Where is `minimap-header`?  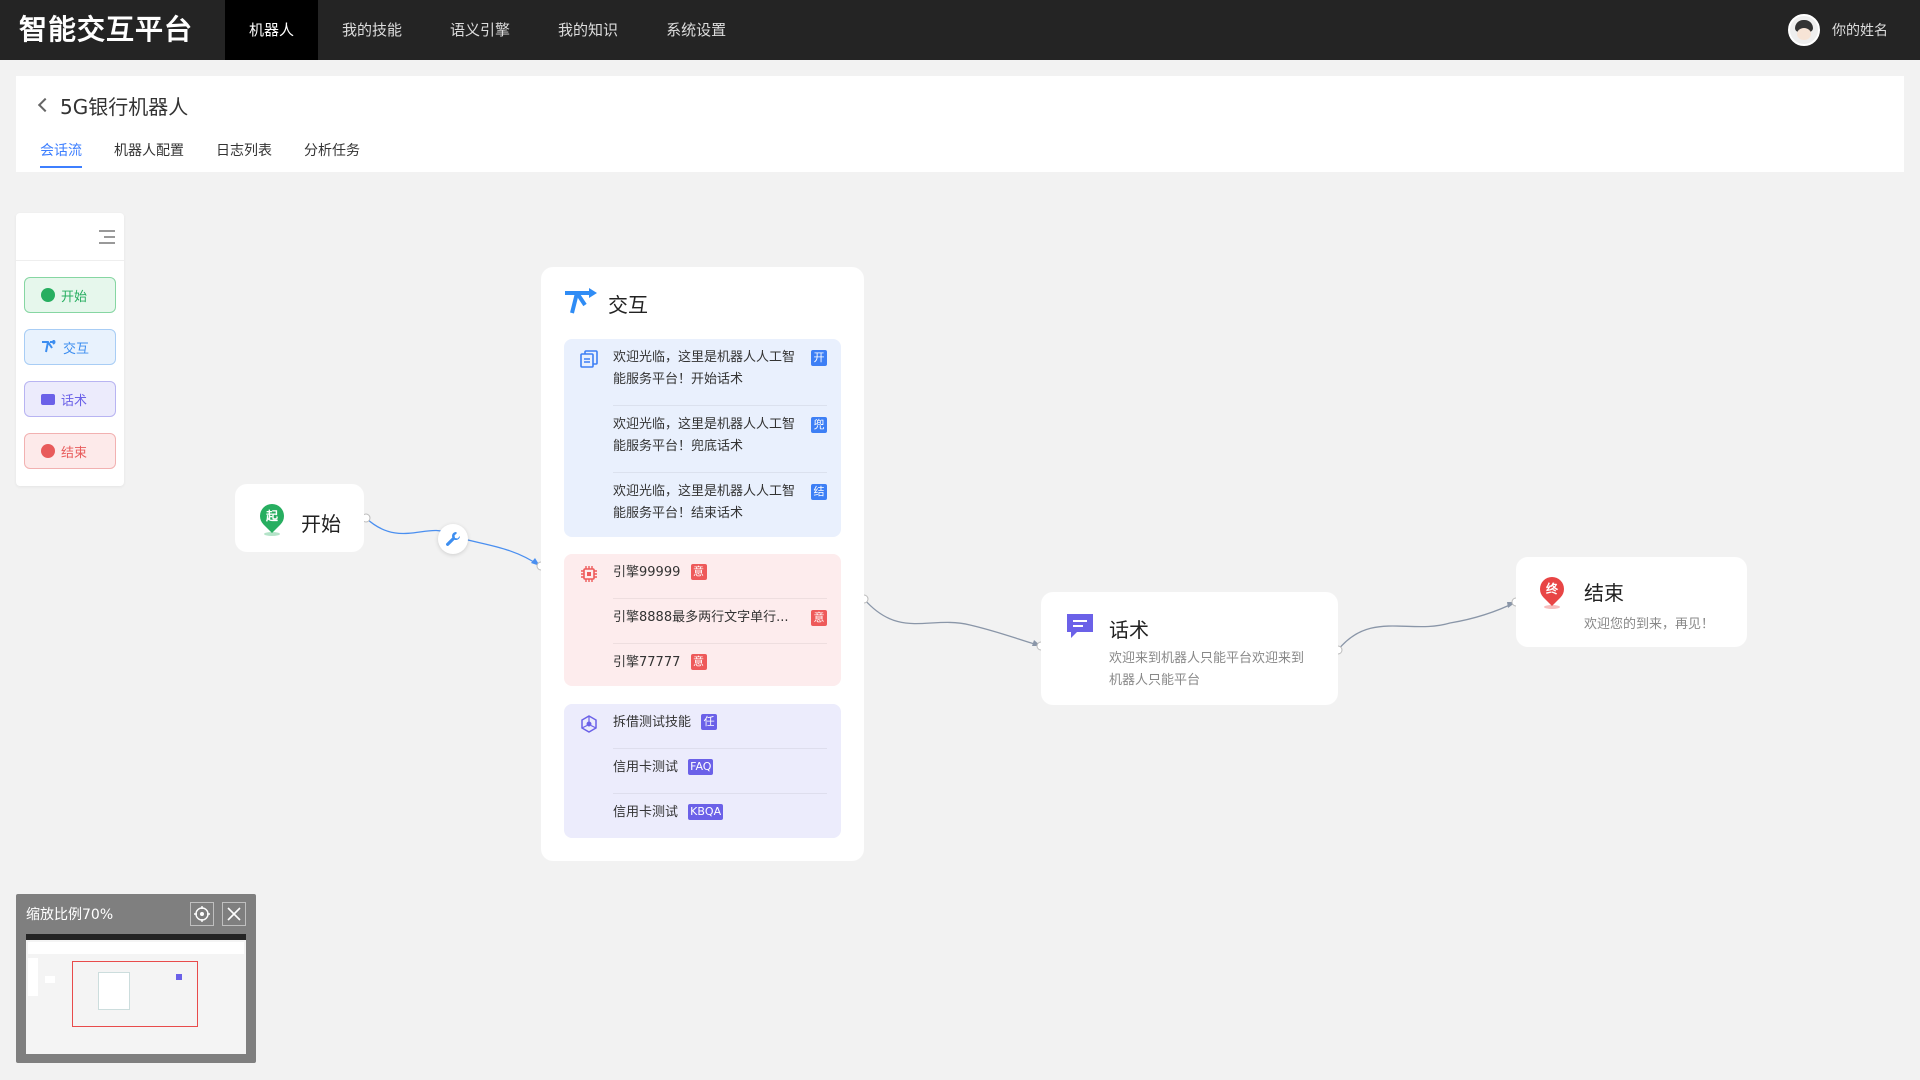 minimap-header is located at coordinates (136, 948).